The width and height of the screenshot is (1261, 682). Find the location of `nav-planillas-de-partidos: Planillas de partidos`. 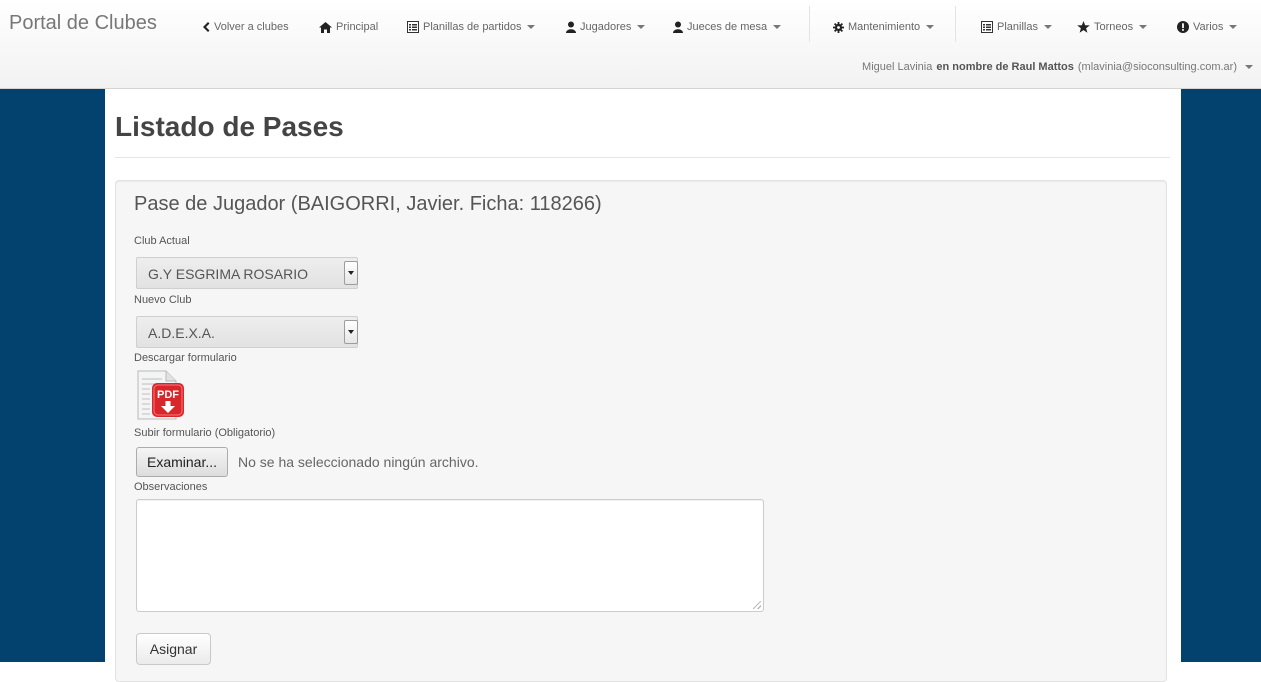

nav-planillas-de-partidos: Planillas de partidos is located at coordinates (471, 27).